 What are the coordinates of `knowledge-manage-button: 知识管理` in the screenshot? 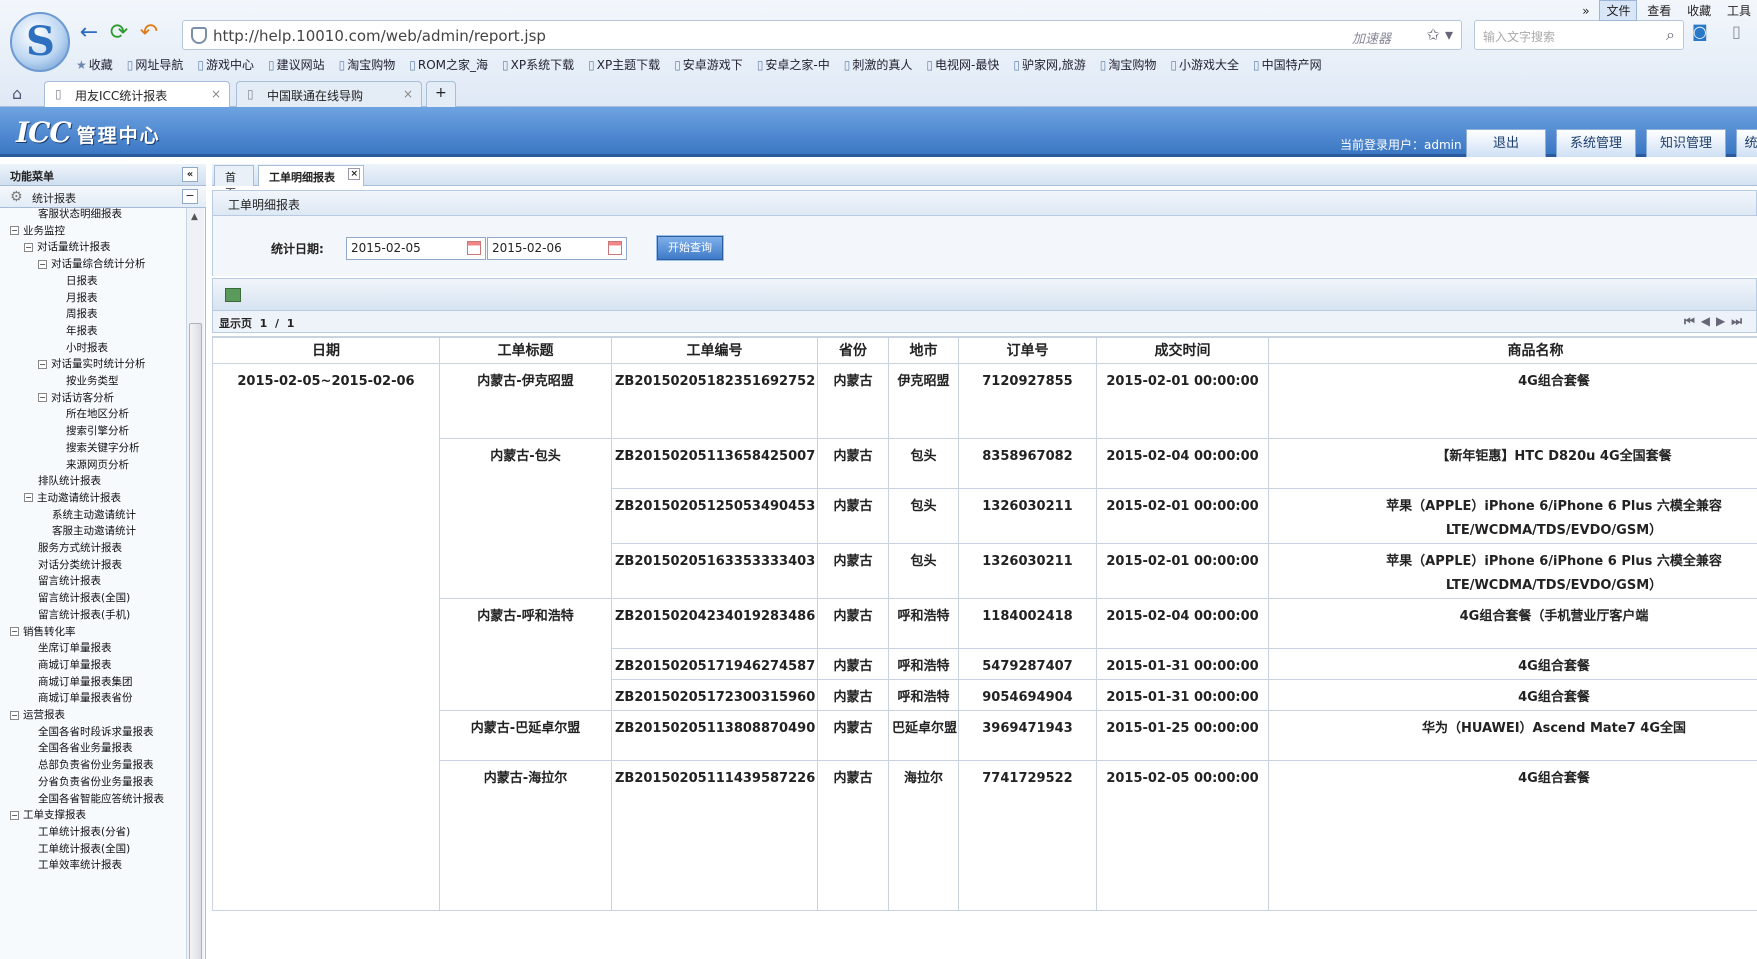 It's located at (1686, 143).